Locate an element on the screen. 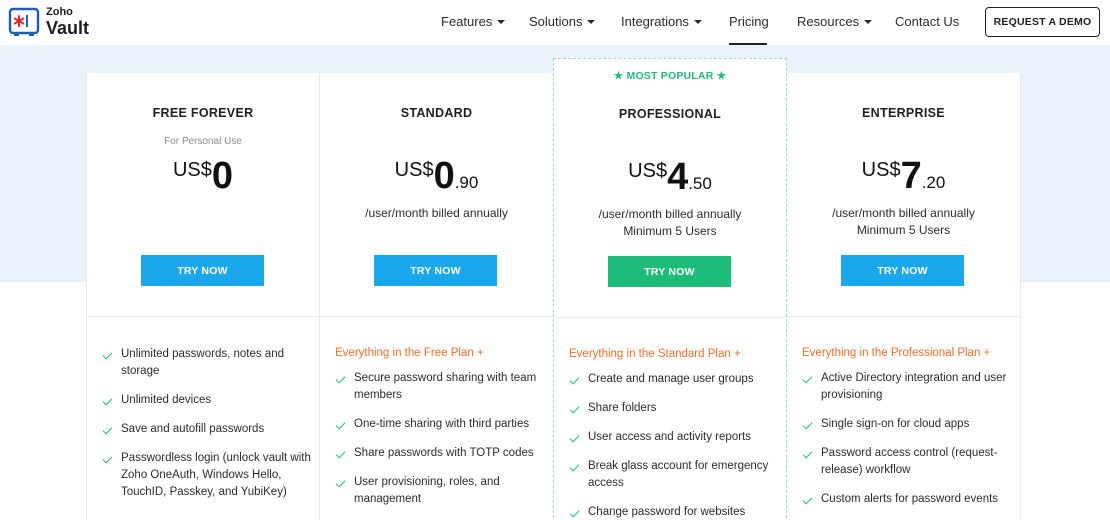 Image resolution: width=1110 pixels, height=520 pixels. most-popular-badge: ★ MOST POPULAR ★ is located at coordinates (670, 76).